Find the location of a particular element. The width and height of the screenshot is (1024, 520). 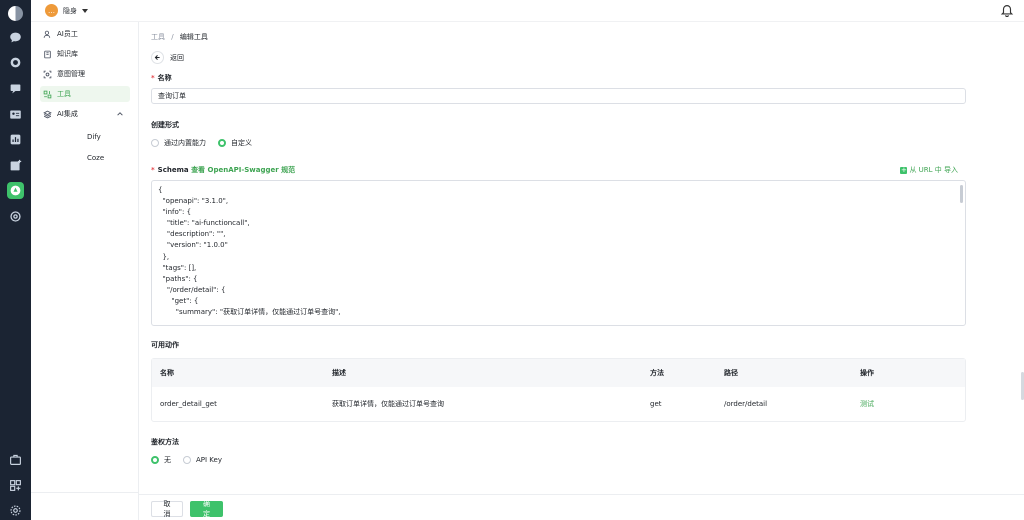

column-header: 操作 is located at coordinates (867, 373).